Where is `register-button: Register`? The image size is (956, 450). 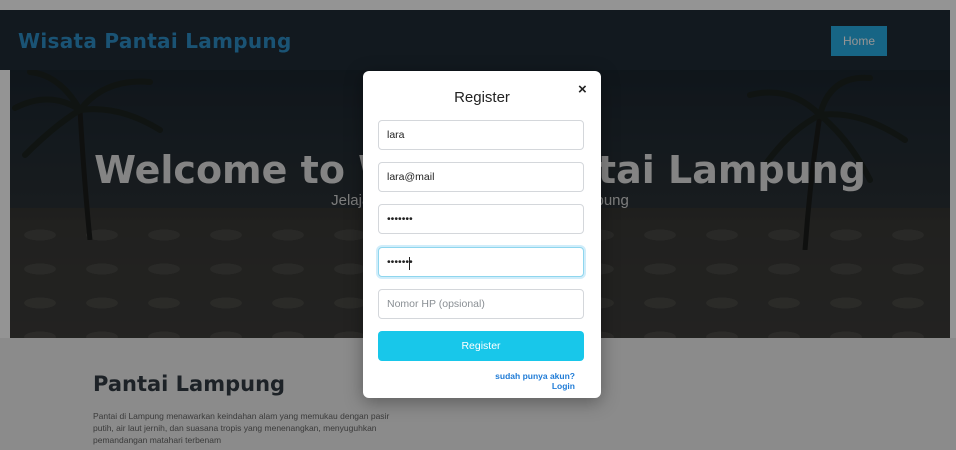
register-button: Register is located at coordinates (481, 346).